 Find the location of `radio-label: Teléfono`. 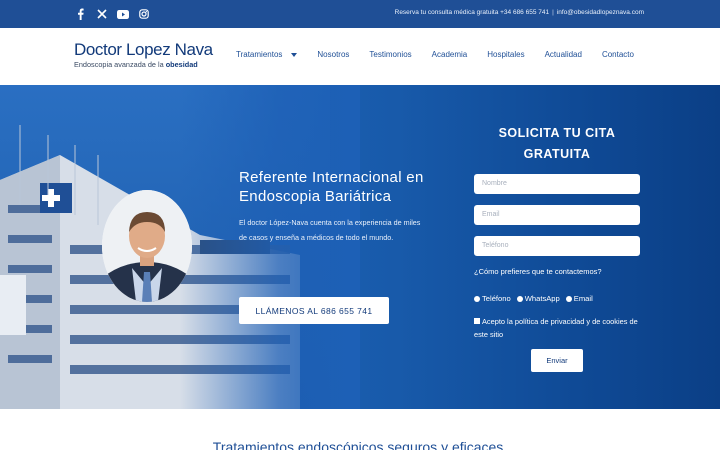

radio-label: Teléfono is located at coordinates (496, 298).